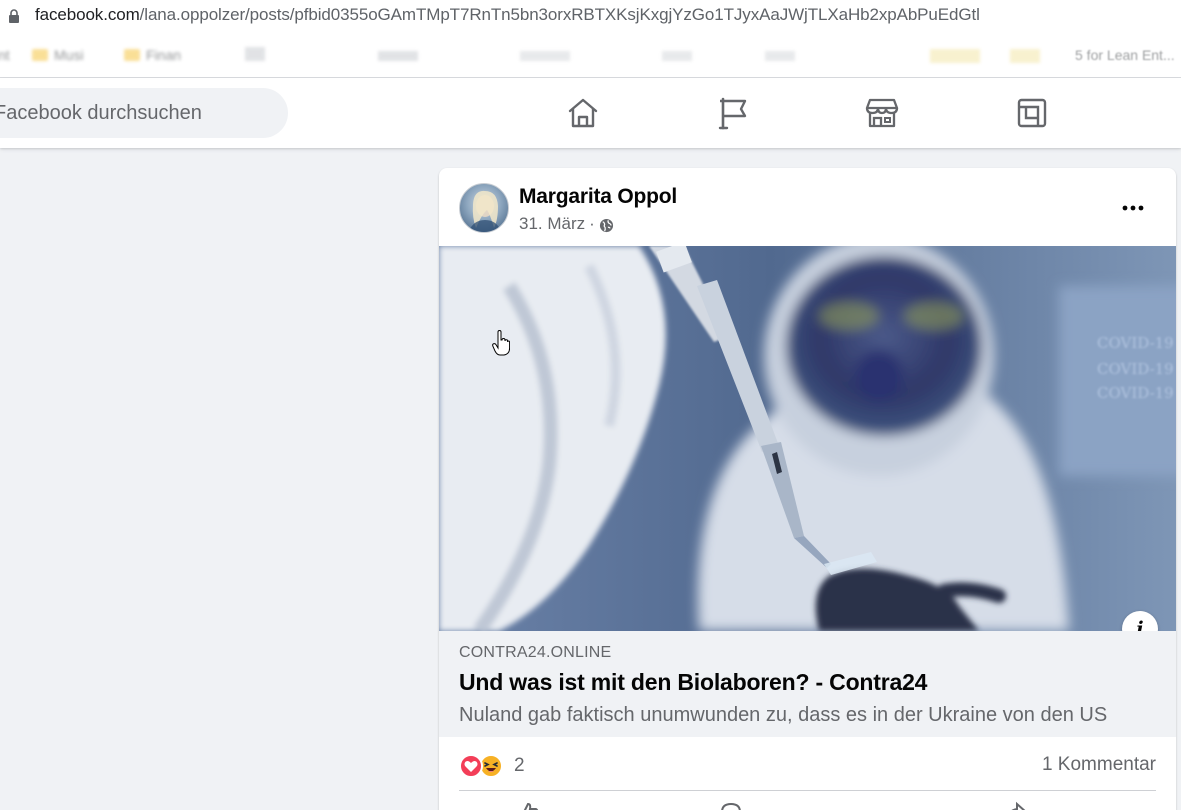 The width and height of the screenshot is (1181, 810). What do you see at coordinates (5, 55) in the screenshot?
I see `bookmark-item: nt` at bounding box center [5, 55].